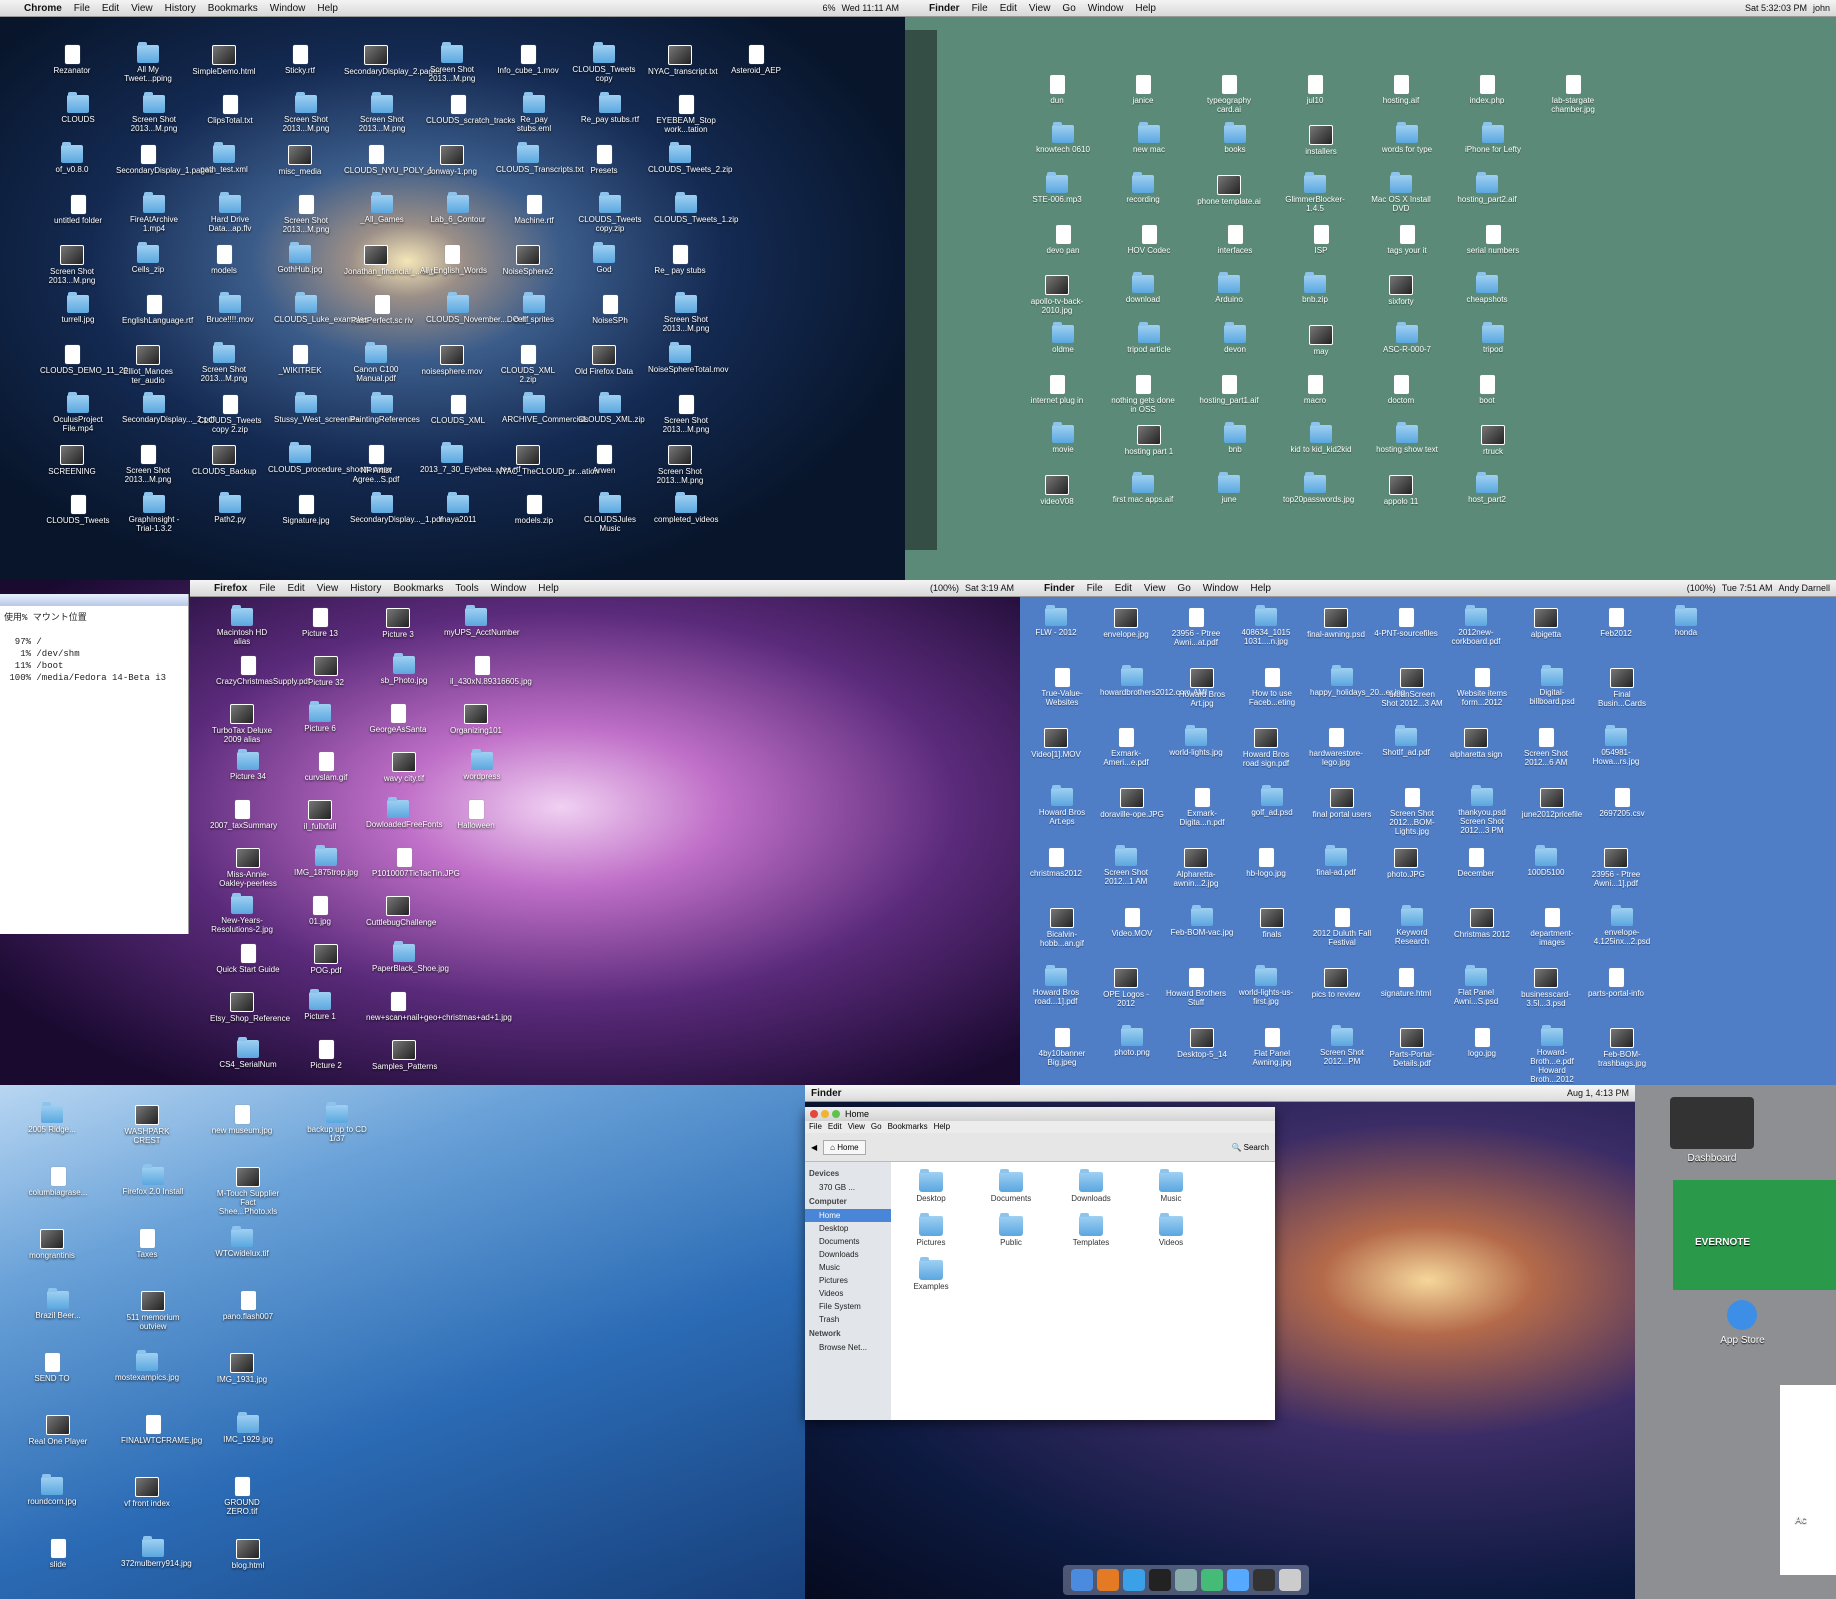 The width and height of the screenshot is (1836, 1599). Describe the element at coordinates (1552, 685) in the screenshot. I see `desktop-icon: Digital-billboard.psd` at that location.